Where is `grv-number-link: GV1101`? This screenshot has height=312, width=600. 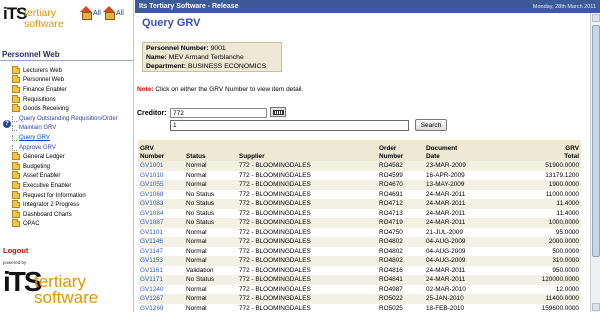 grv-number-link: GV1101 is located at coordinates (151, 232).